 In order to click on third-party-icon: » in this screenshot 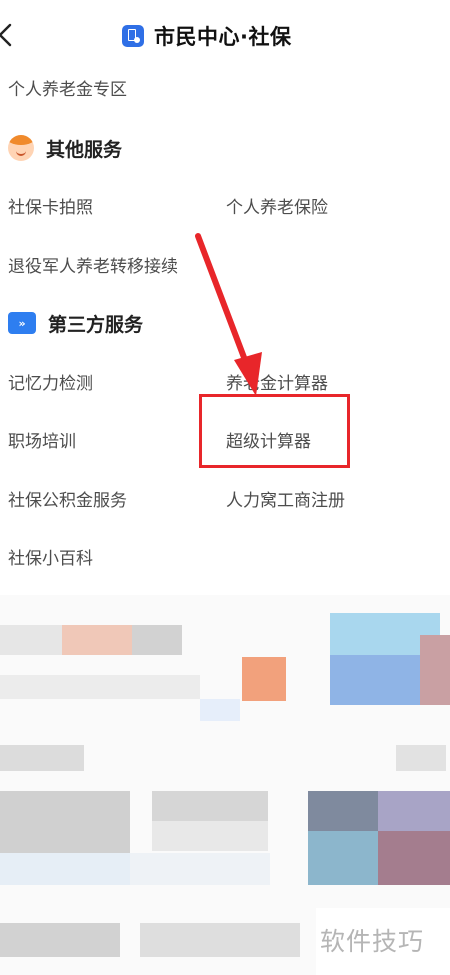, I will do `click(22, 323)`.